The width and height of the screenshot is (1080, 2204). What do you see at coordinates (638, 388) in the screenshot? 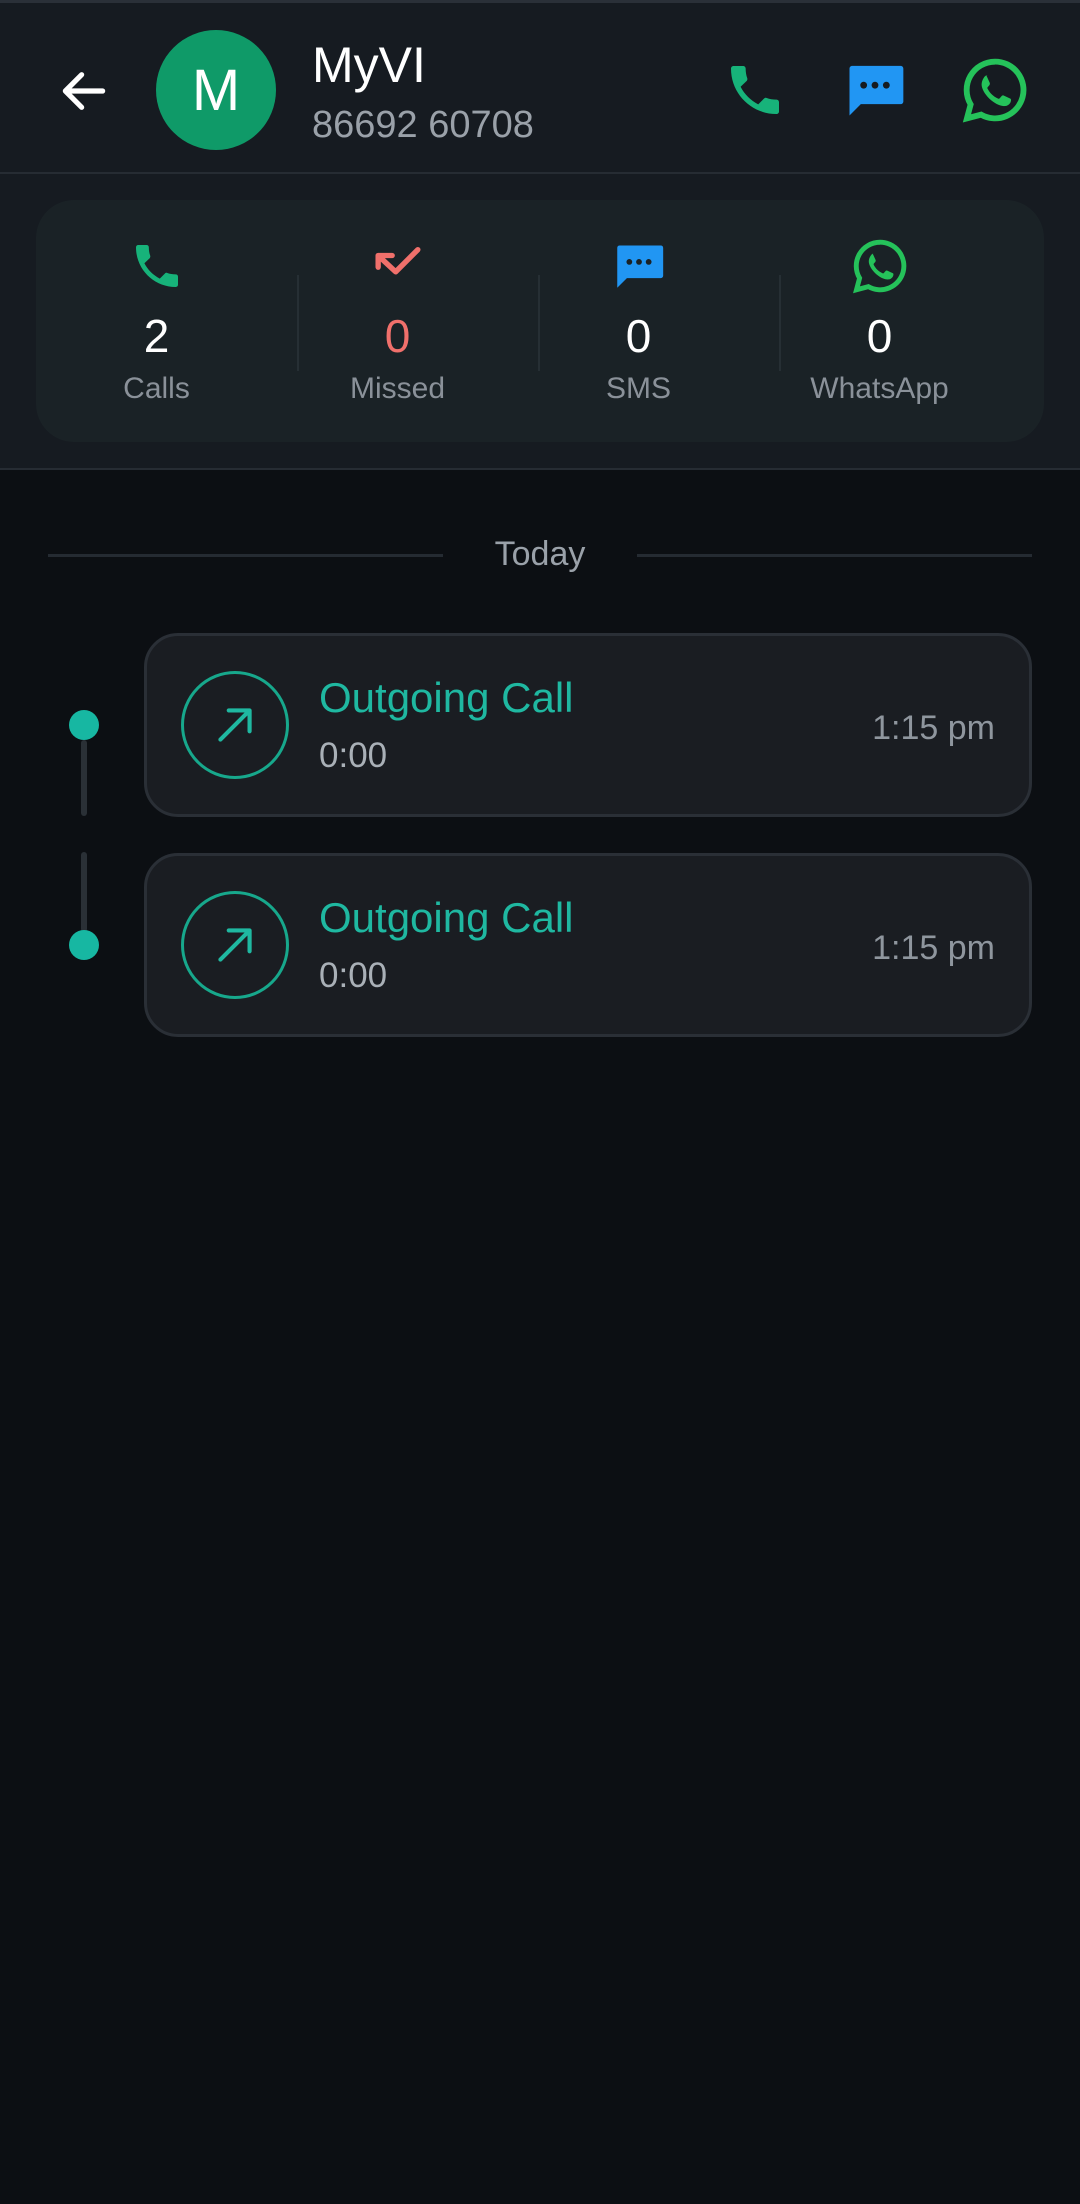
I see `stat-sms-label: SMS` at bounding box center [638, 388].